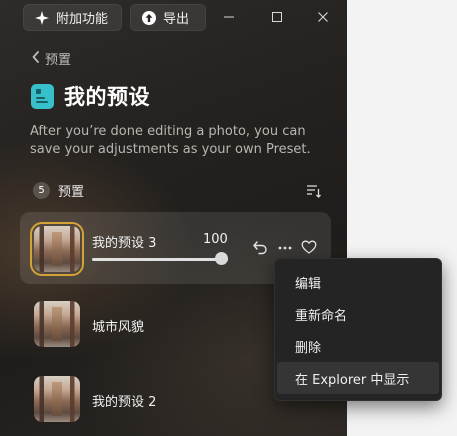  I want to click on export-label: 导出, so click(176, 19).